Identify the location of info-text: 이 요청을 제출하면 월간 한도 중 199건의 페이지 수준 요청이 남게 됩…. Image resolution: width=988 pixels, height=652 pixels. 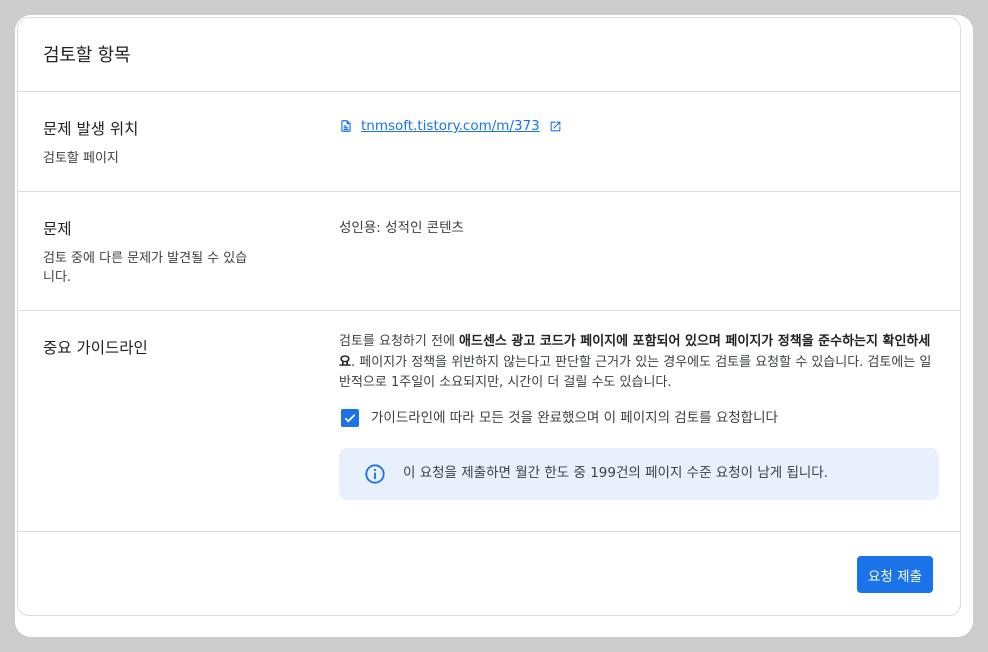
(616, 472).